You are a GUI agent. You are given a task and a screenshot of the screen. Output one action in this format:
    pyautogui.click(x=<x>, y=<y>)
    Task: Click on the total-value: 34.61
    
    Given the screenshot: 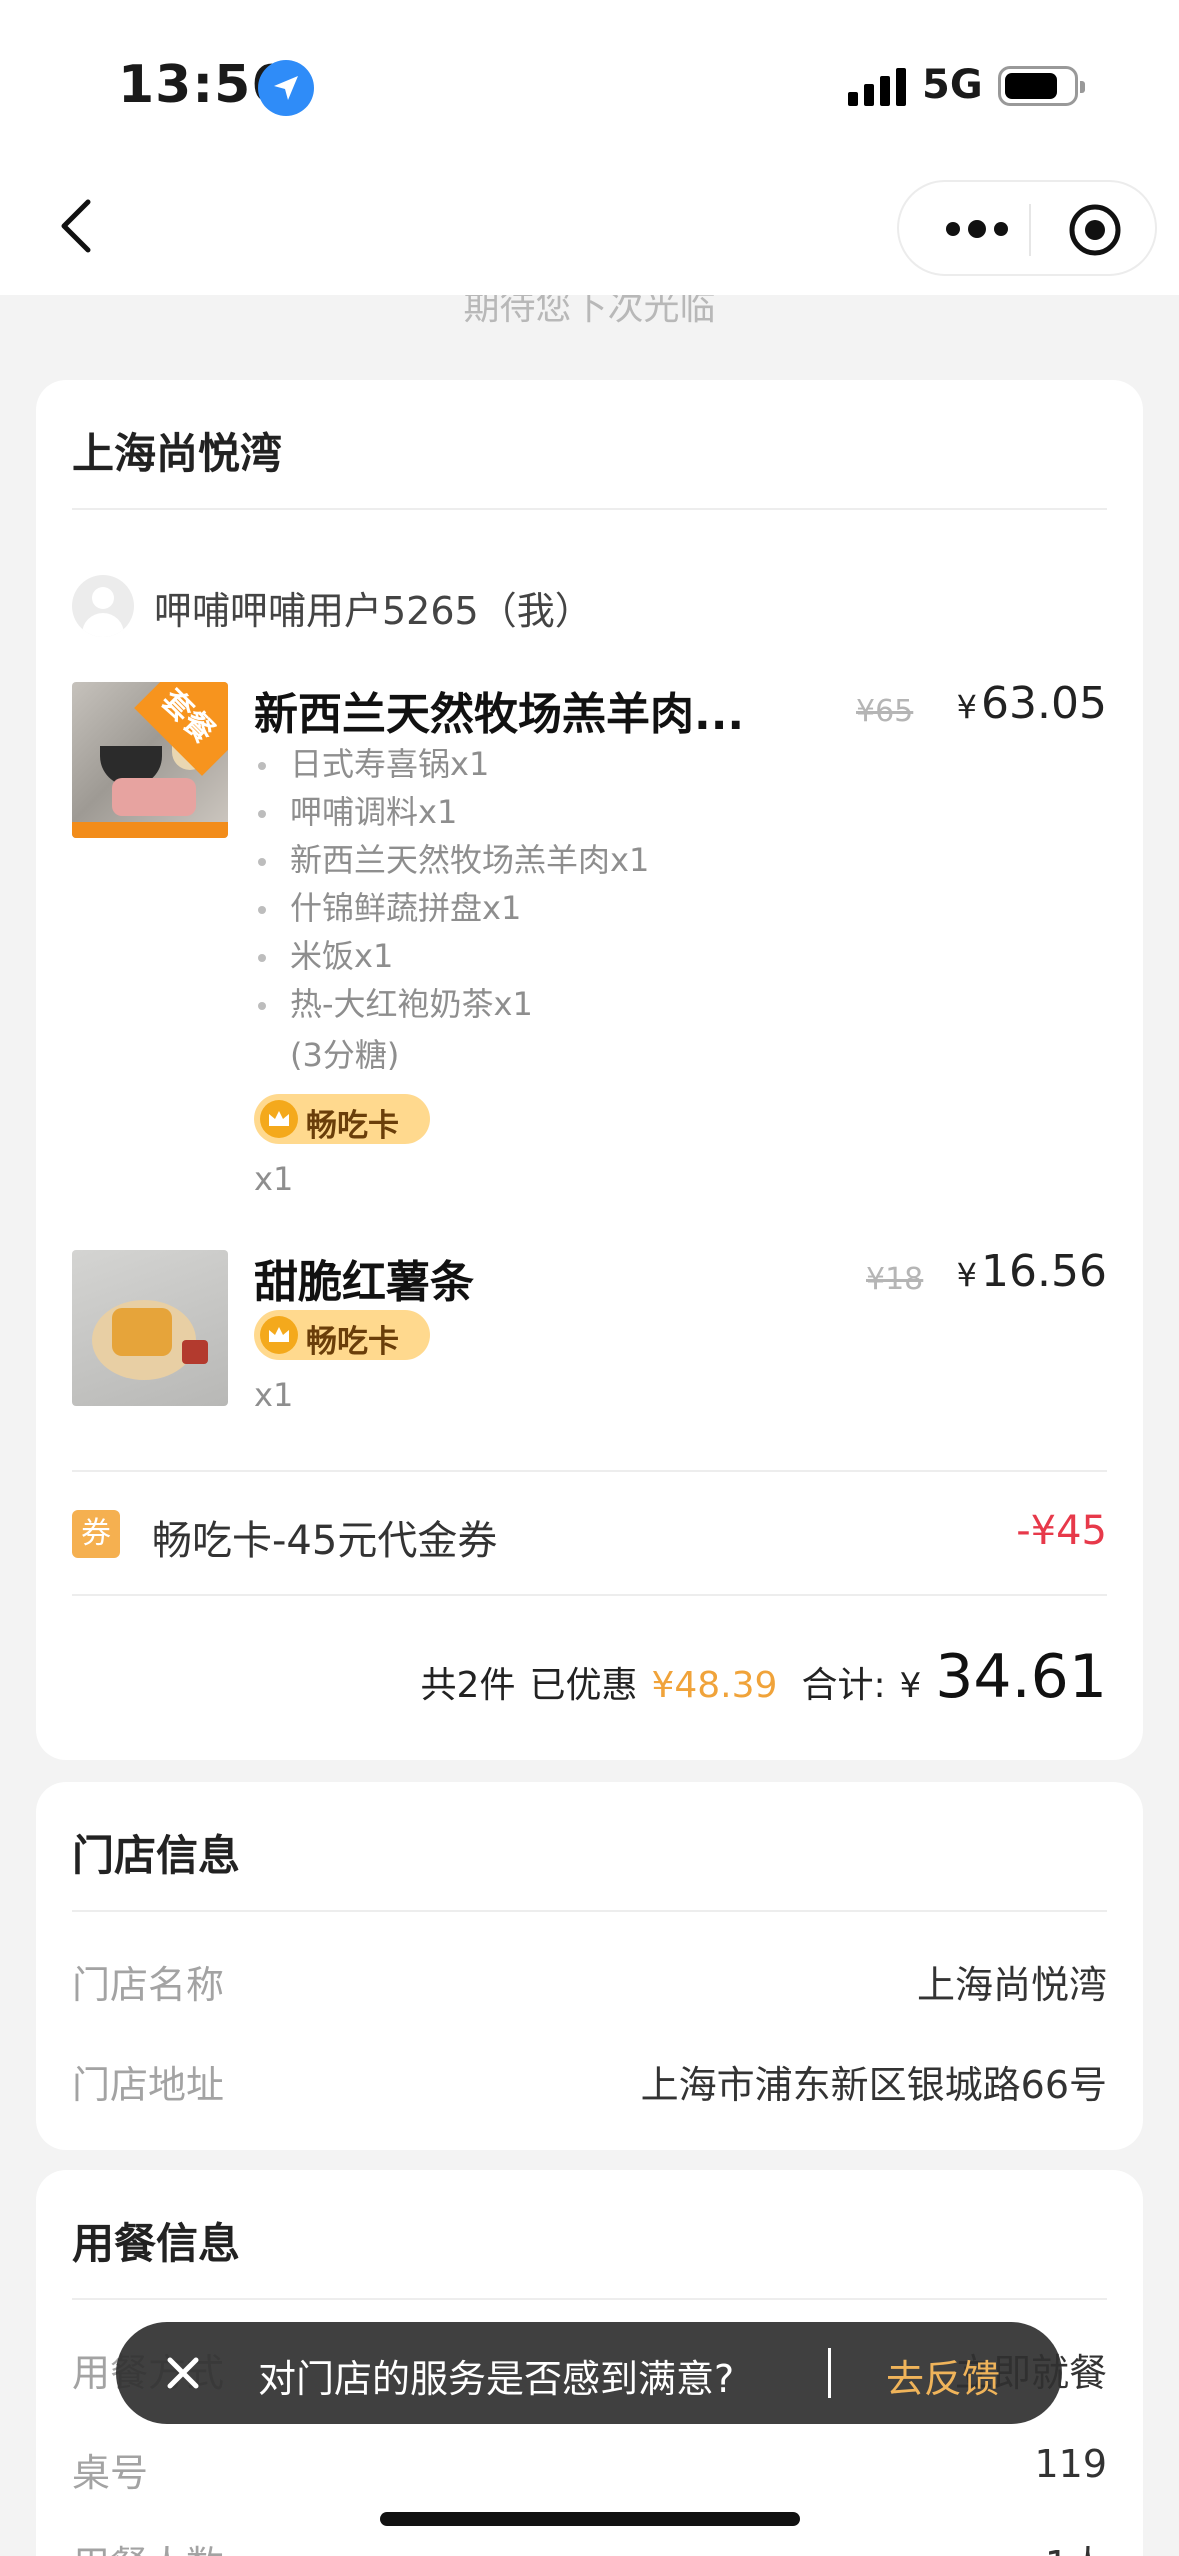 What is the action you would take?
    pyautogui.click(x=1021, y=1677)
    